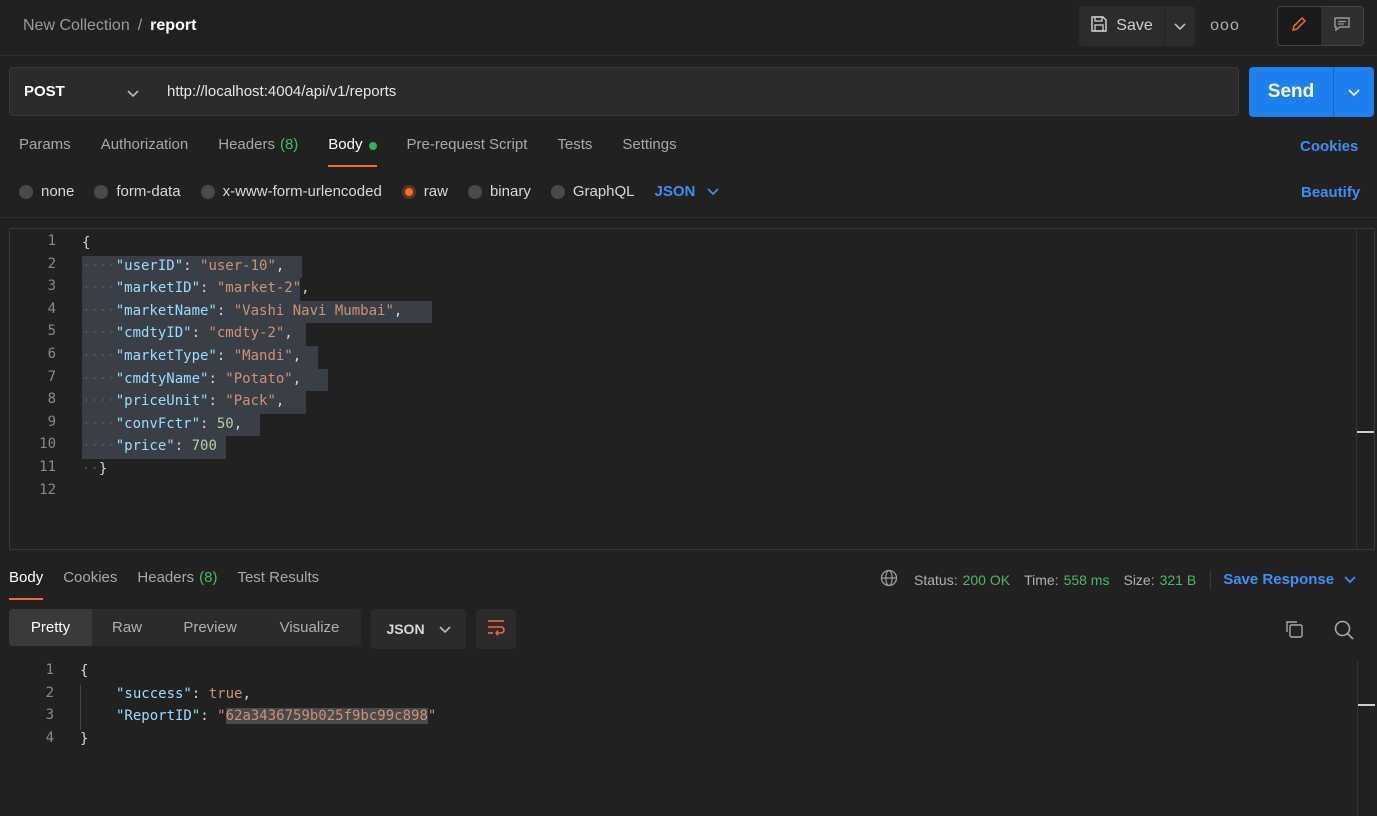  I want to click on tab-headers: Headers (8), so click(258, 151).